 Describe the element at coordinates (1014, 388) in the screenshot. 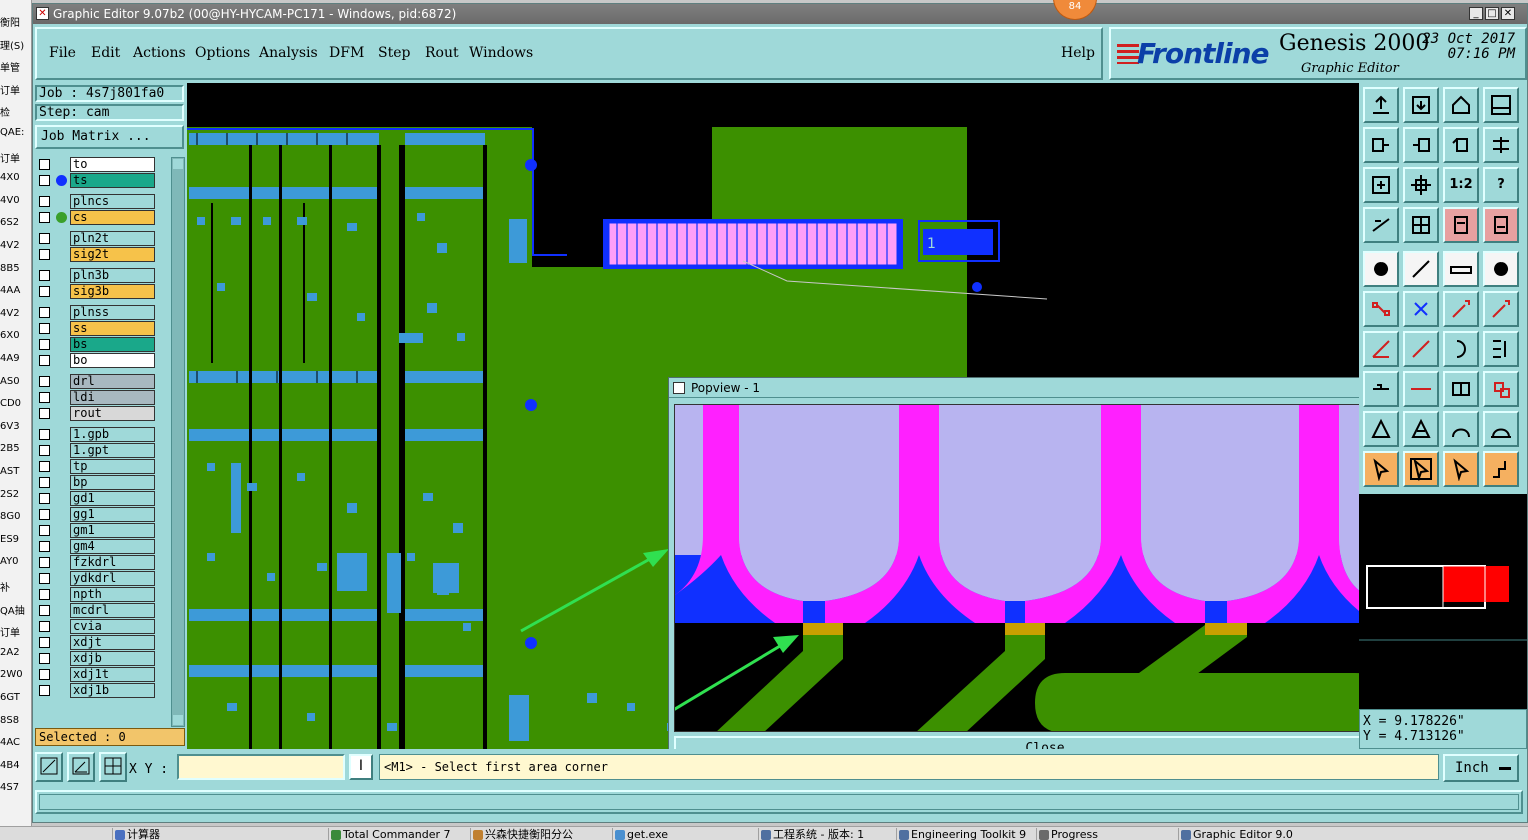

I see `popview-title-bar: Popview - 1 ✕` at that location.